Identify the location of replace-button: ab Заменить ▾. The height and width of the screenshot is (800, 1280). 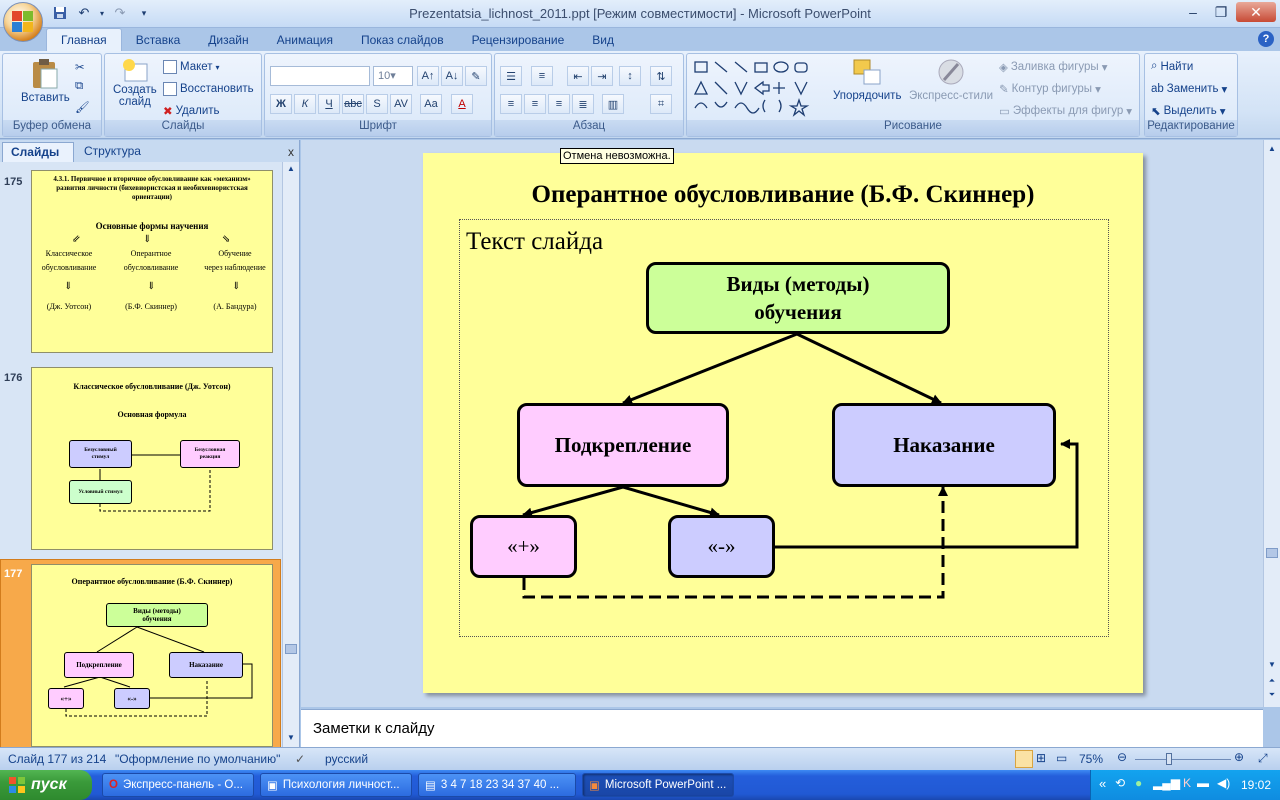
(1189, 89).